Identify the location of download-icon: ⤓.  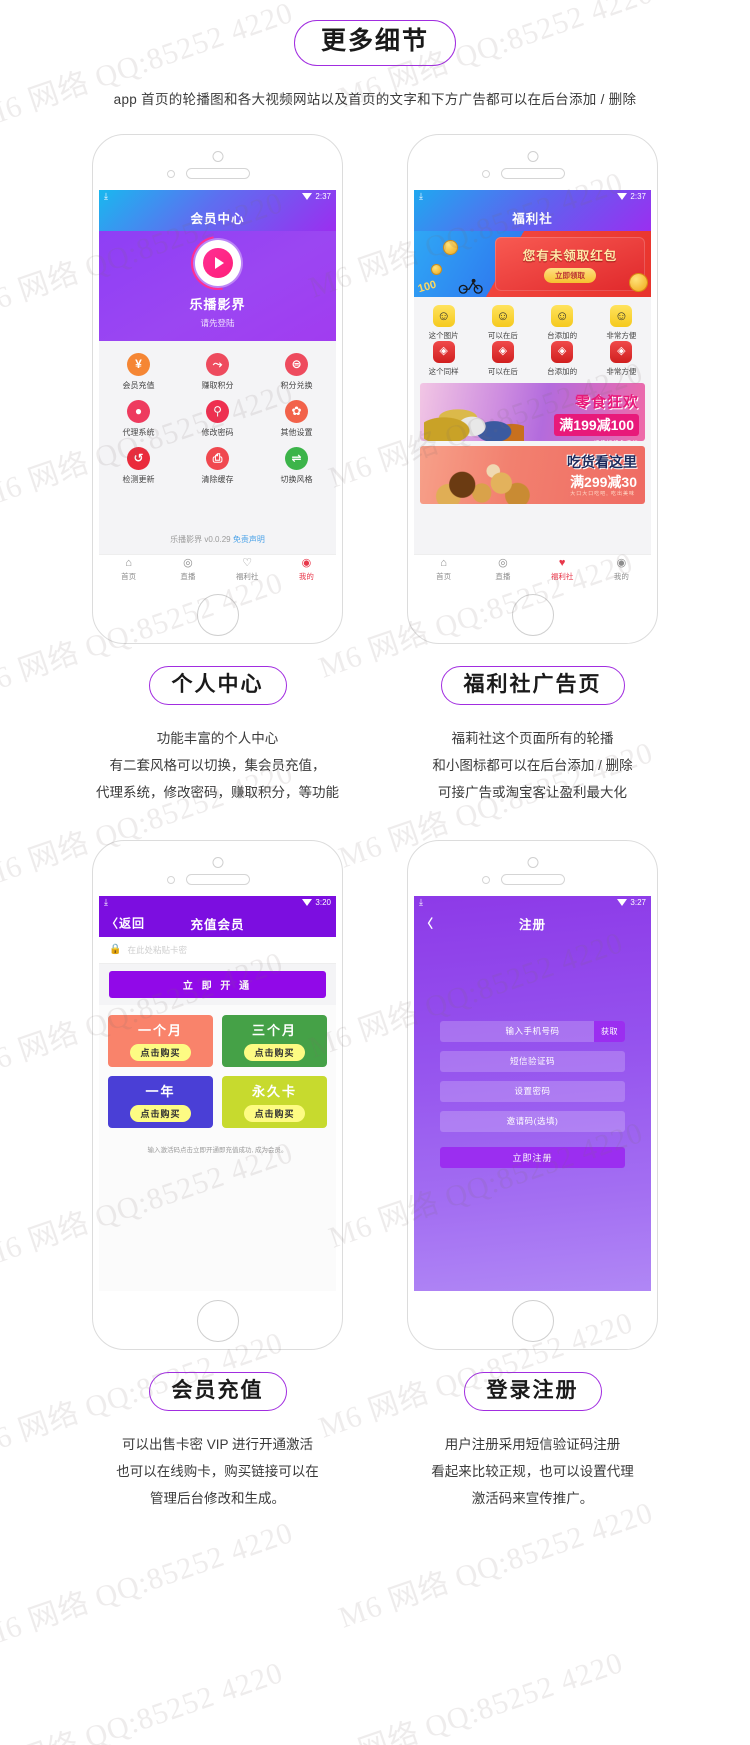
(106, 196).